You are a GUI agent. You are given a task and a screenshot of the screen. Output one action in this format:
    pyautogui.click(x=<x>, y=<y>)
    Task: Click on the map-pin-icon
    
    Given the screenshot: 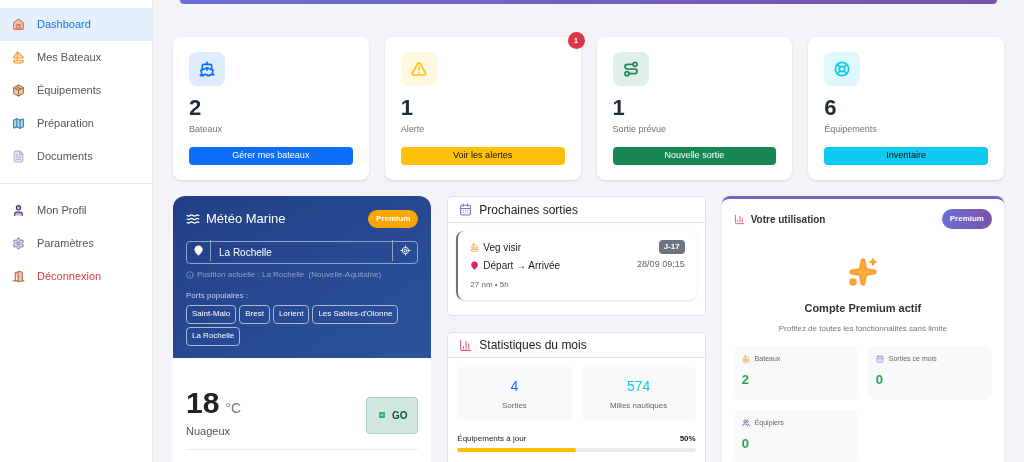 What is the action you would take?
    pyautogui.click(x=198, y=250)
    